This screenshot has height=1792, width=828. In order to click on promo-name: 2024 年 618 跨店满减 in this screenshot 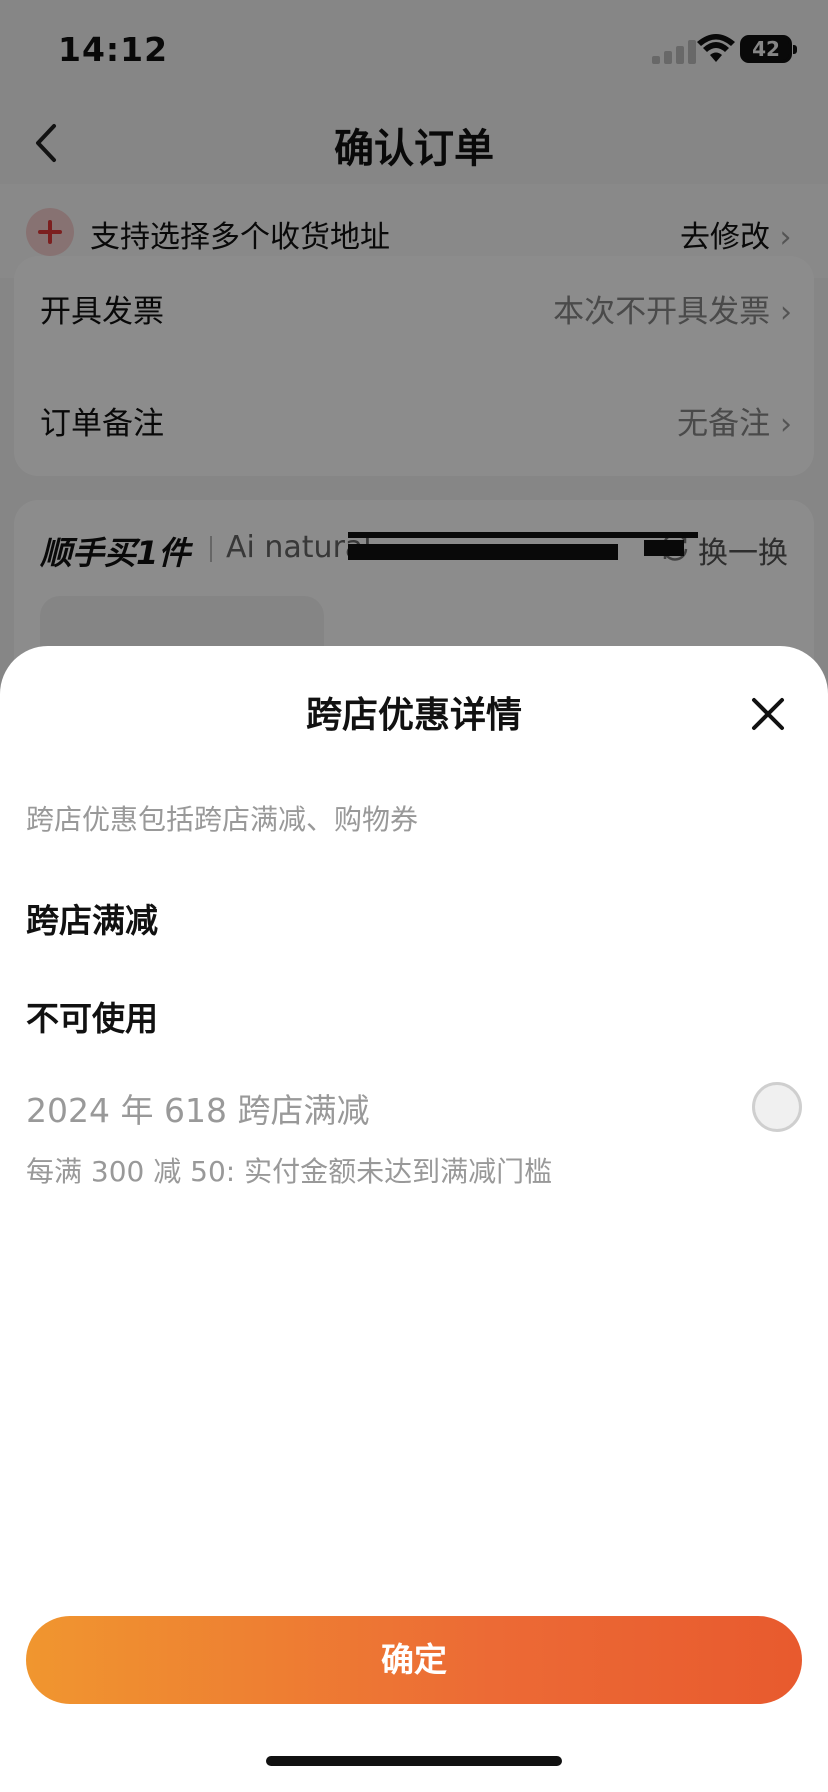, I will do `click(198, 1110)`.